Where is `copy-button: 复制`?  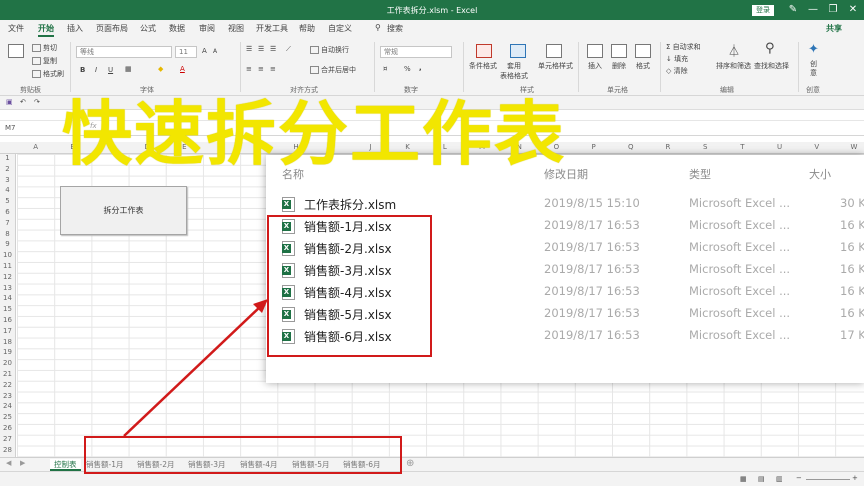 copy-button: 复制 is located at coordinates (44, 61).